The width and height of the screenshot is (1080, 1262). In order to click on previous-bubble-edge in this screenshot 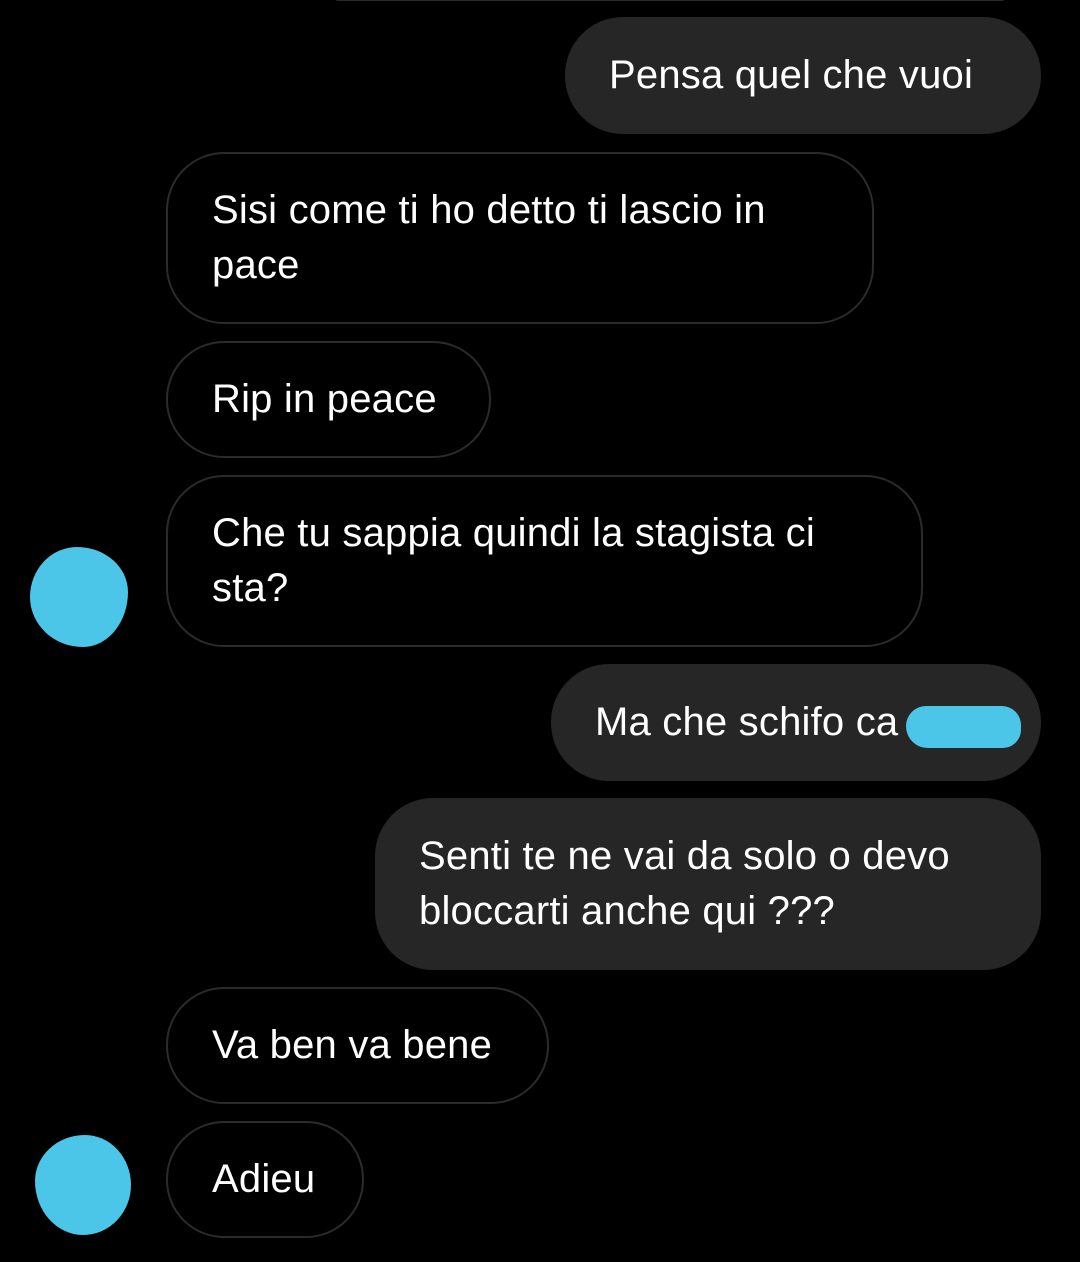, I will do `click(670, 0)`.